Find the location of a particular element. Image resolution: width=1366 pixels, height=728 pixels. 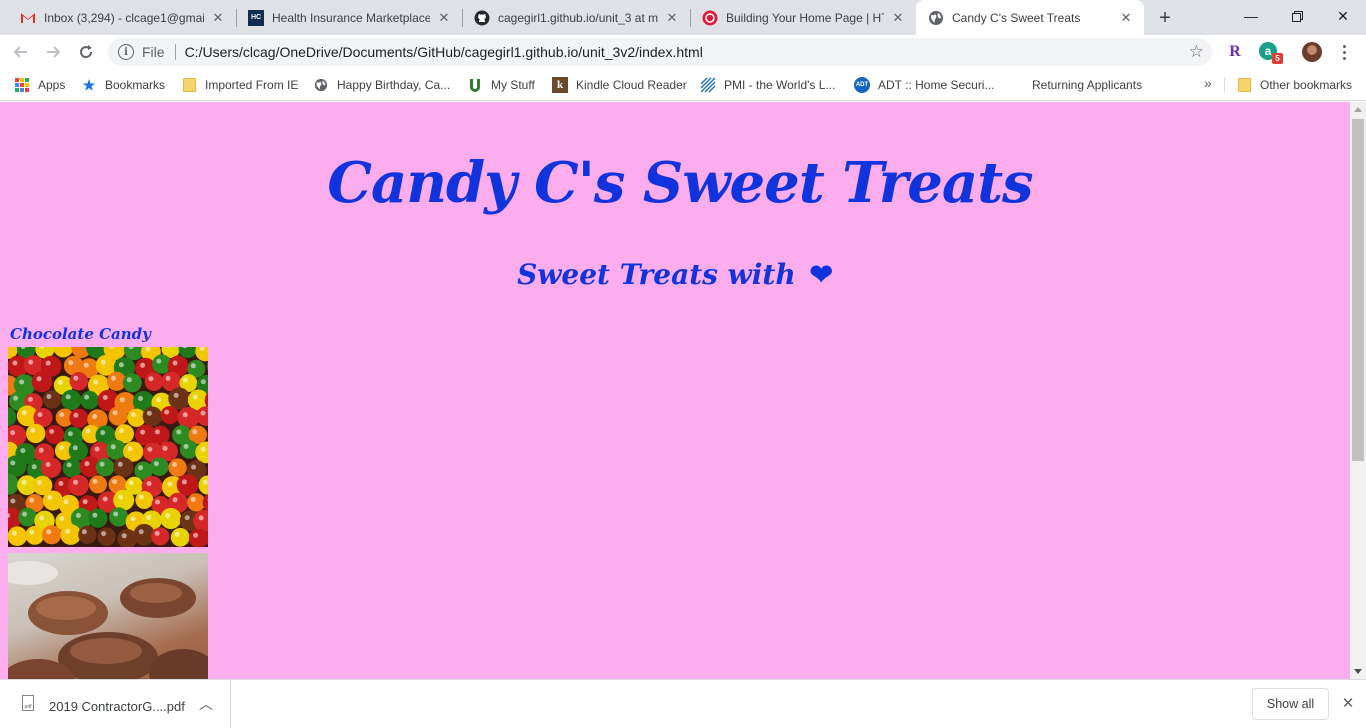

vertical-scrollbar is located at coordinates (1358, 390).